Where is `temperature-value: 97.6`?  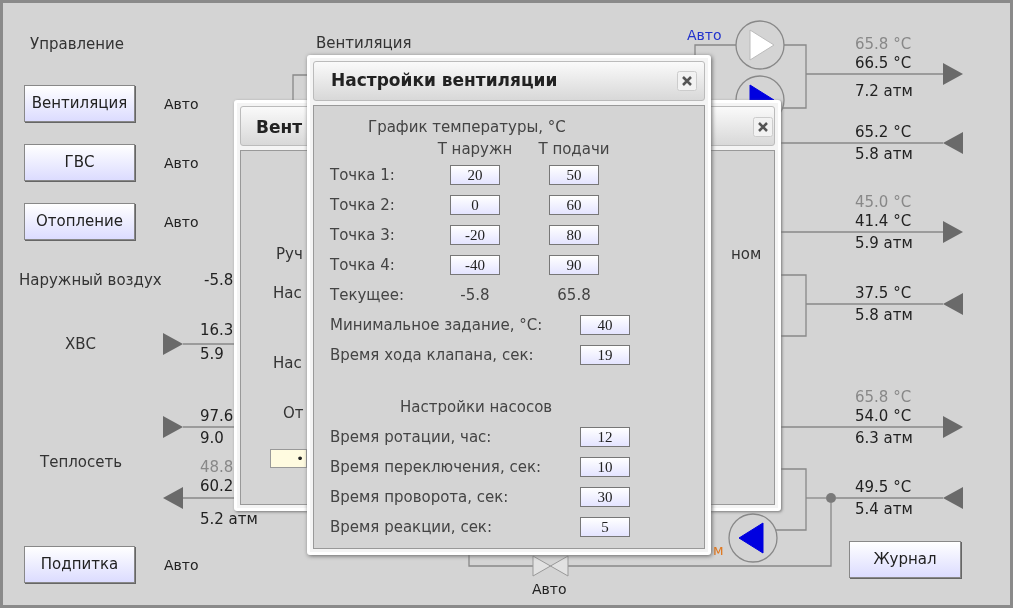
temperature-value: 97.6 is located at coordinates (217, 416).